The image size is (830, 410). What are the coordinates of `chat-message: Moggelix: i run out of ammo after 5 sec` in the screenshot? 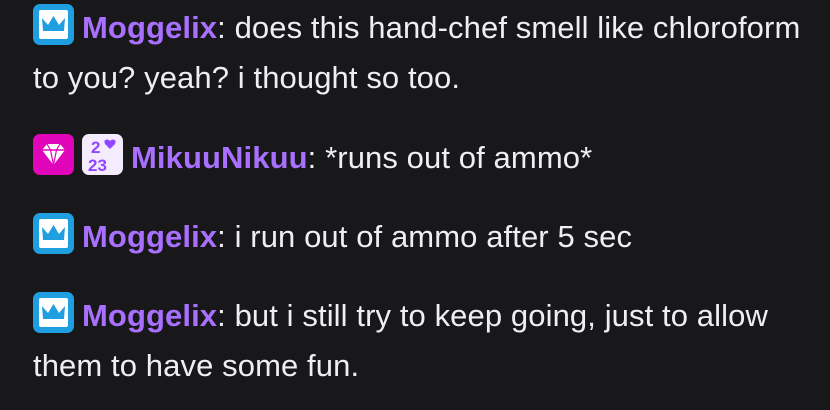 It's located at (418, 237).